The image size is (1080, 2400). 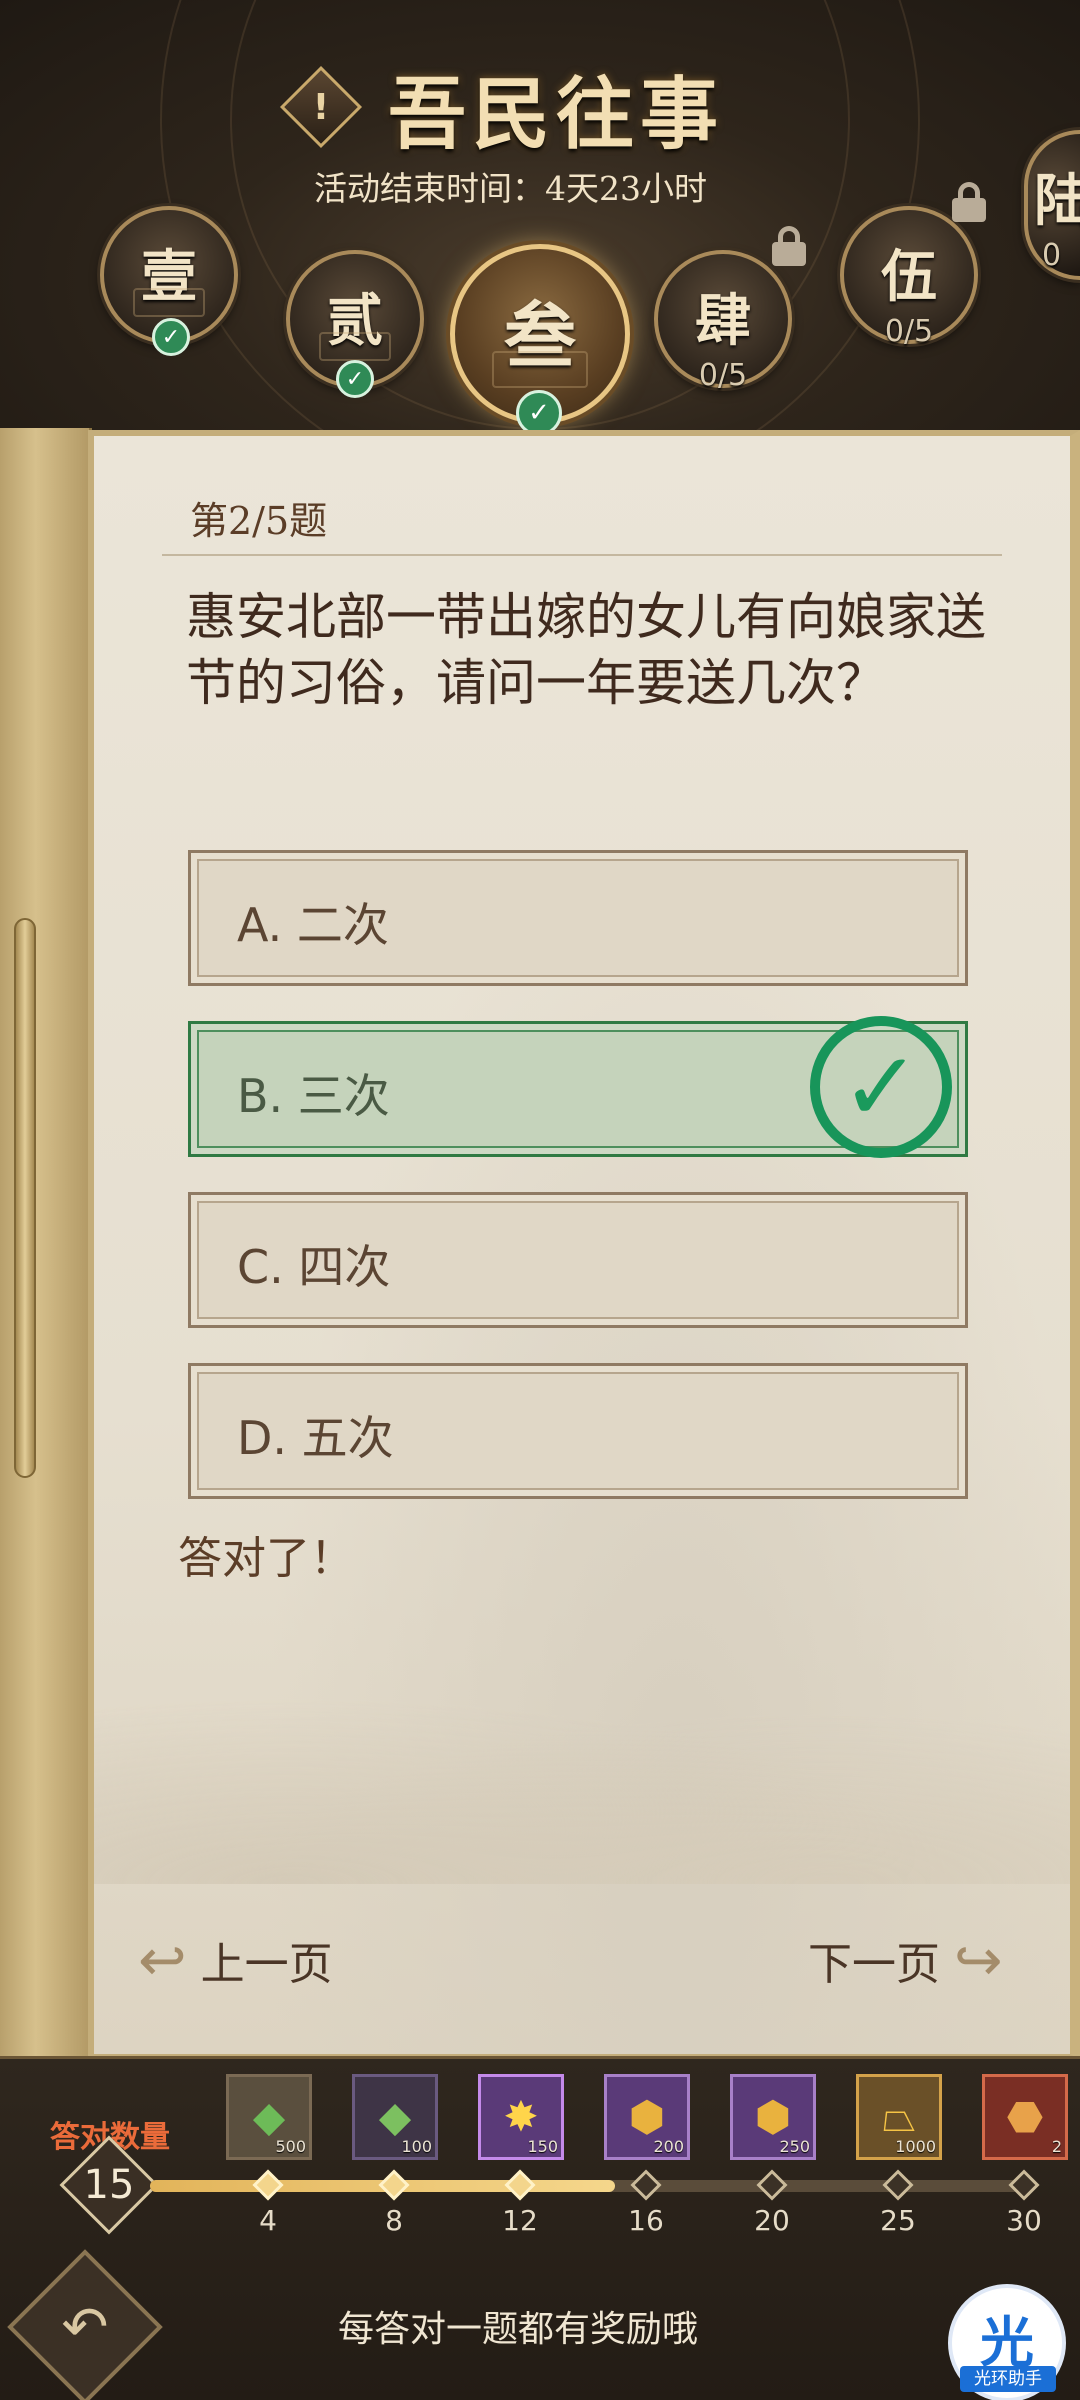 What do you see at coordinates (772, 2220) in the screenshot?
I see `milestone-label: 20` at bounding box center [772, 2220].